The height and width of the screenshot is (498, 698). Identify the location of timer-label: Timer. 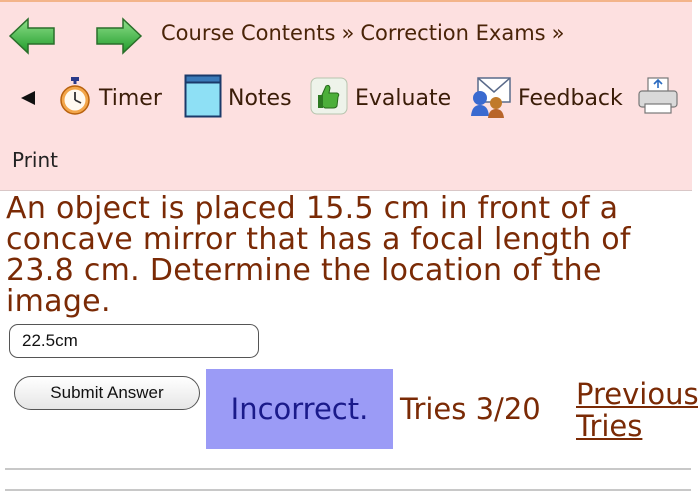
(130, 98).